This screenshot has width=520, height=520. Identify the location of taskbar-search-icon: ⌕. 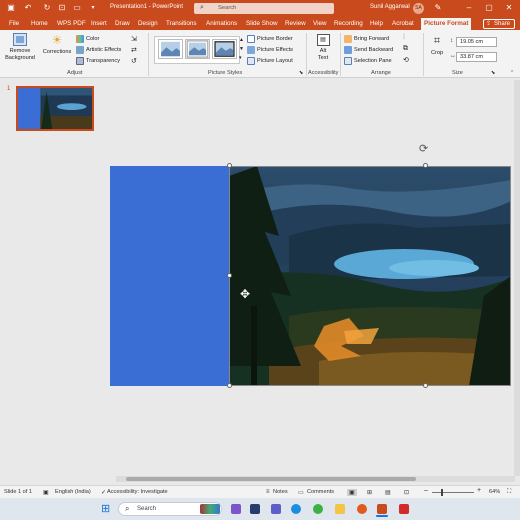
(127, 508).